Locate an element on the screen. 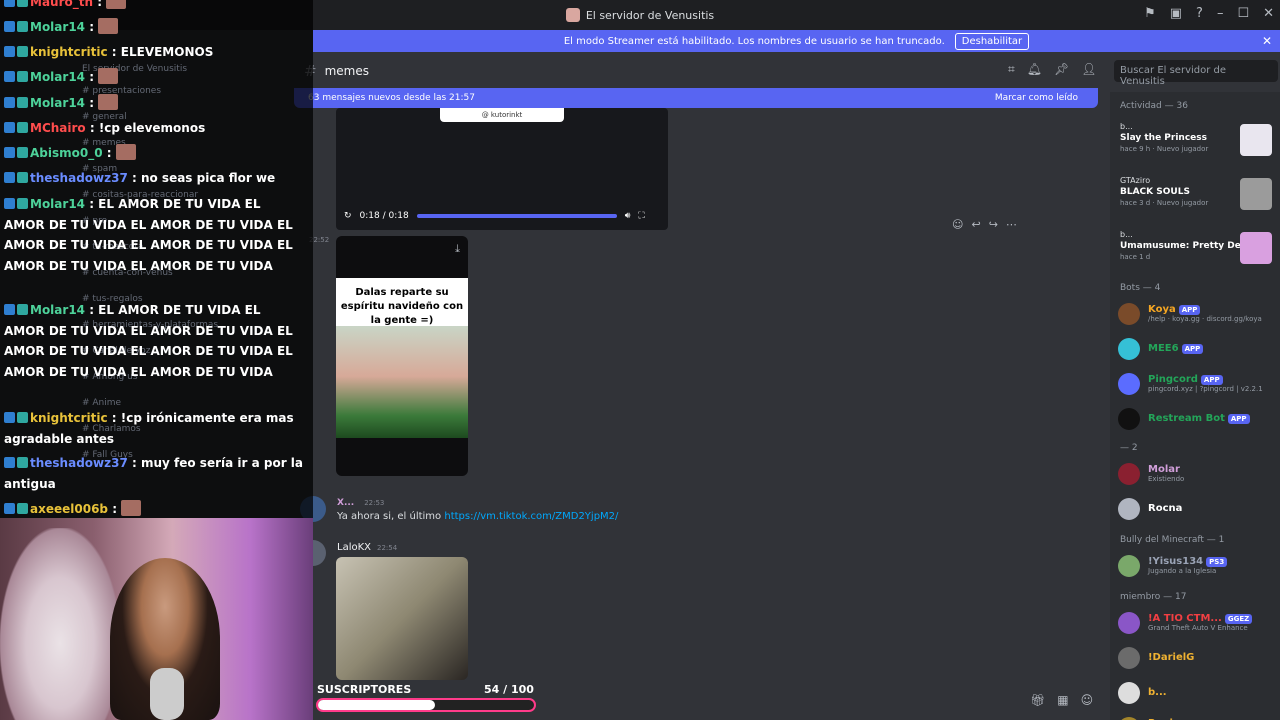  member-status: /help · koya.gg · discord.gg/koya is located at coordinates (1205, 319).